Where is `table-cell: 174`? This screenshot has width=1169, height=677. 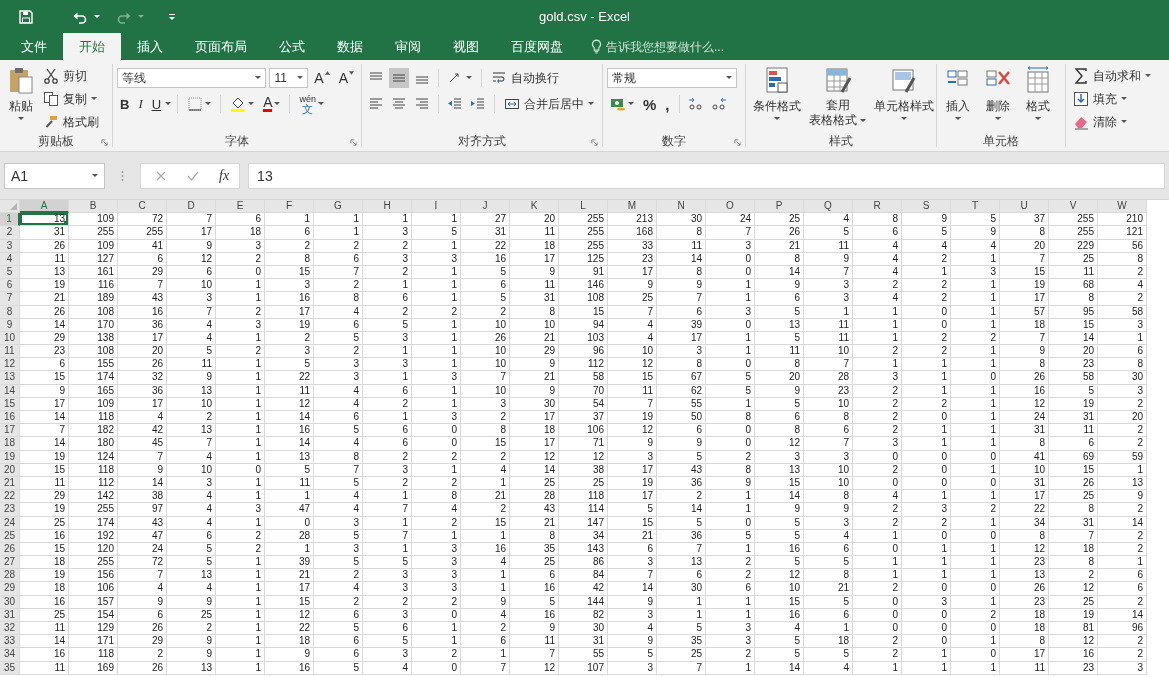
table-cell: 174 is located at coordinates (93, 378).